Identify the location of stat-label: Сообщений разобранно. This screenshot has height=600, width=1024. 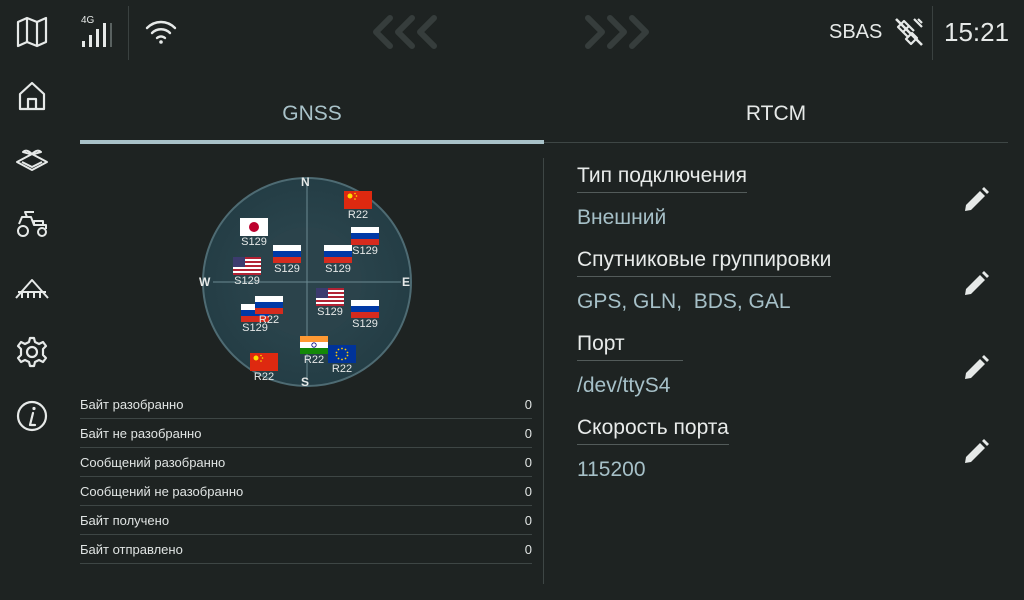
(153, 462).